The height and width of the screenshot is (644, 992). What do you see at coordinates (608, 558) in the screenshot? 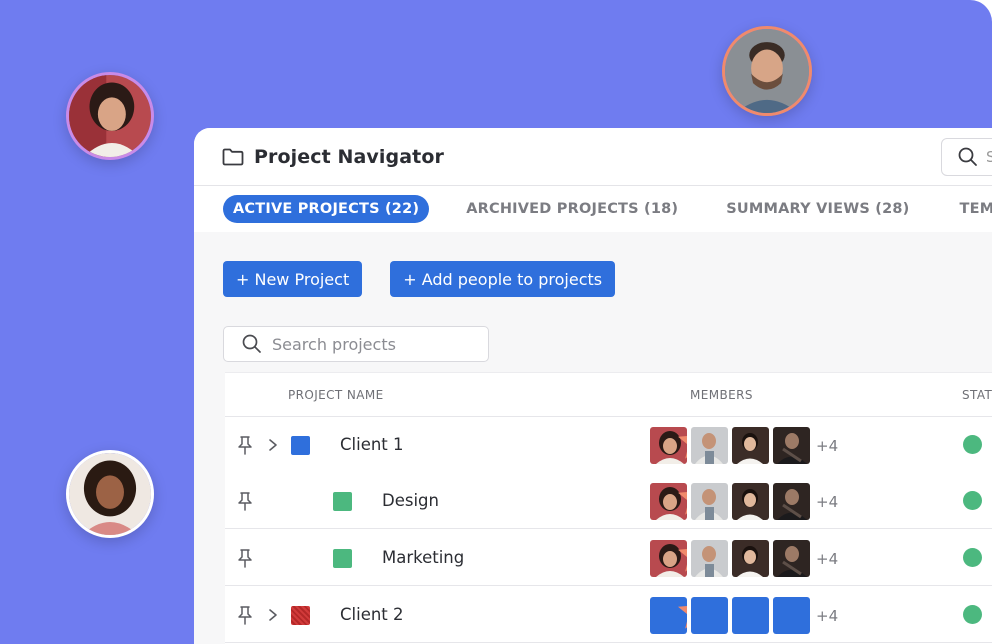
I see `table-row-marketing: Marketing +4` at bounding box center [608, 558].